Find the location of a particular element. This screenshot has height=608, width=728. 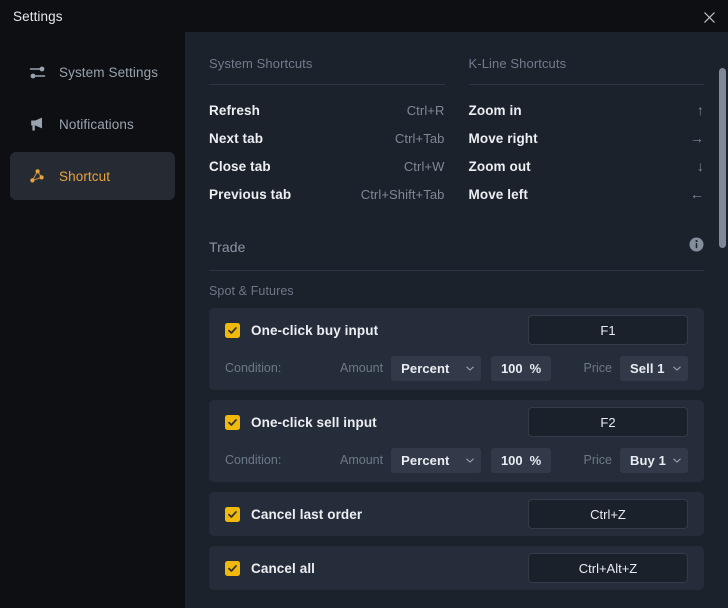

sidebar-item-label: Notifications is located at coordinates (96, 124).